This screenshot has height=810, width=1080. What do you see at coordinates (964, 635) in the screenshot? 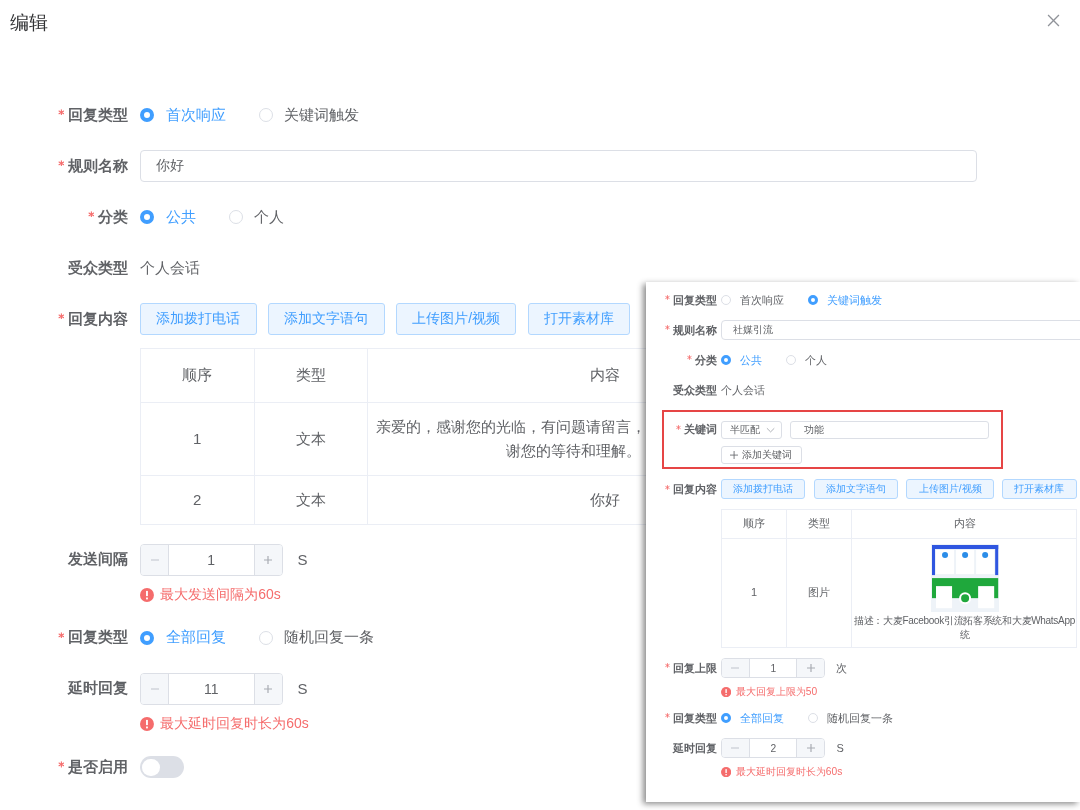
I see `table-cell: 统` at bounding box center [964, 635].